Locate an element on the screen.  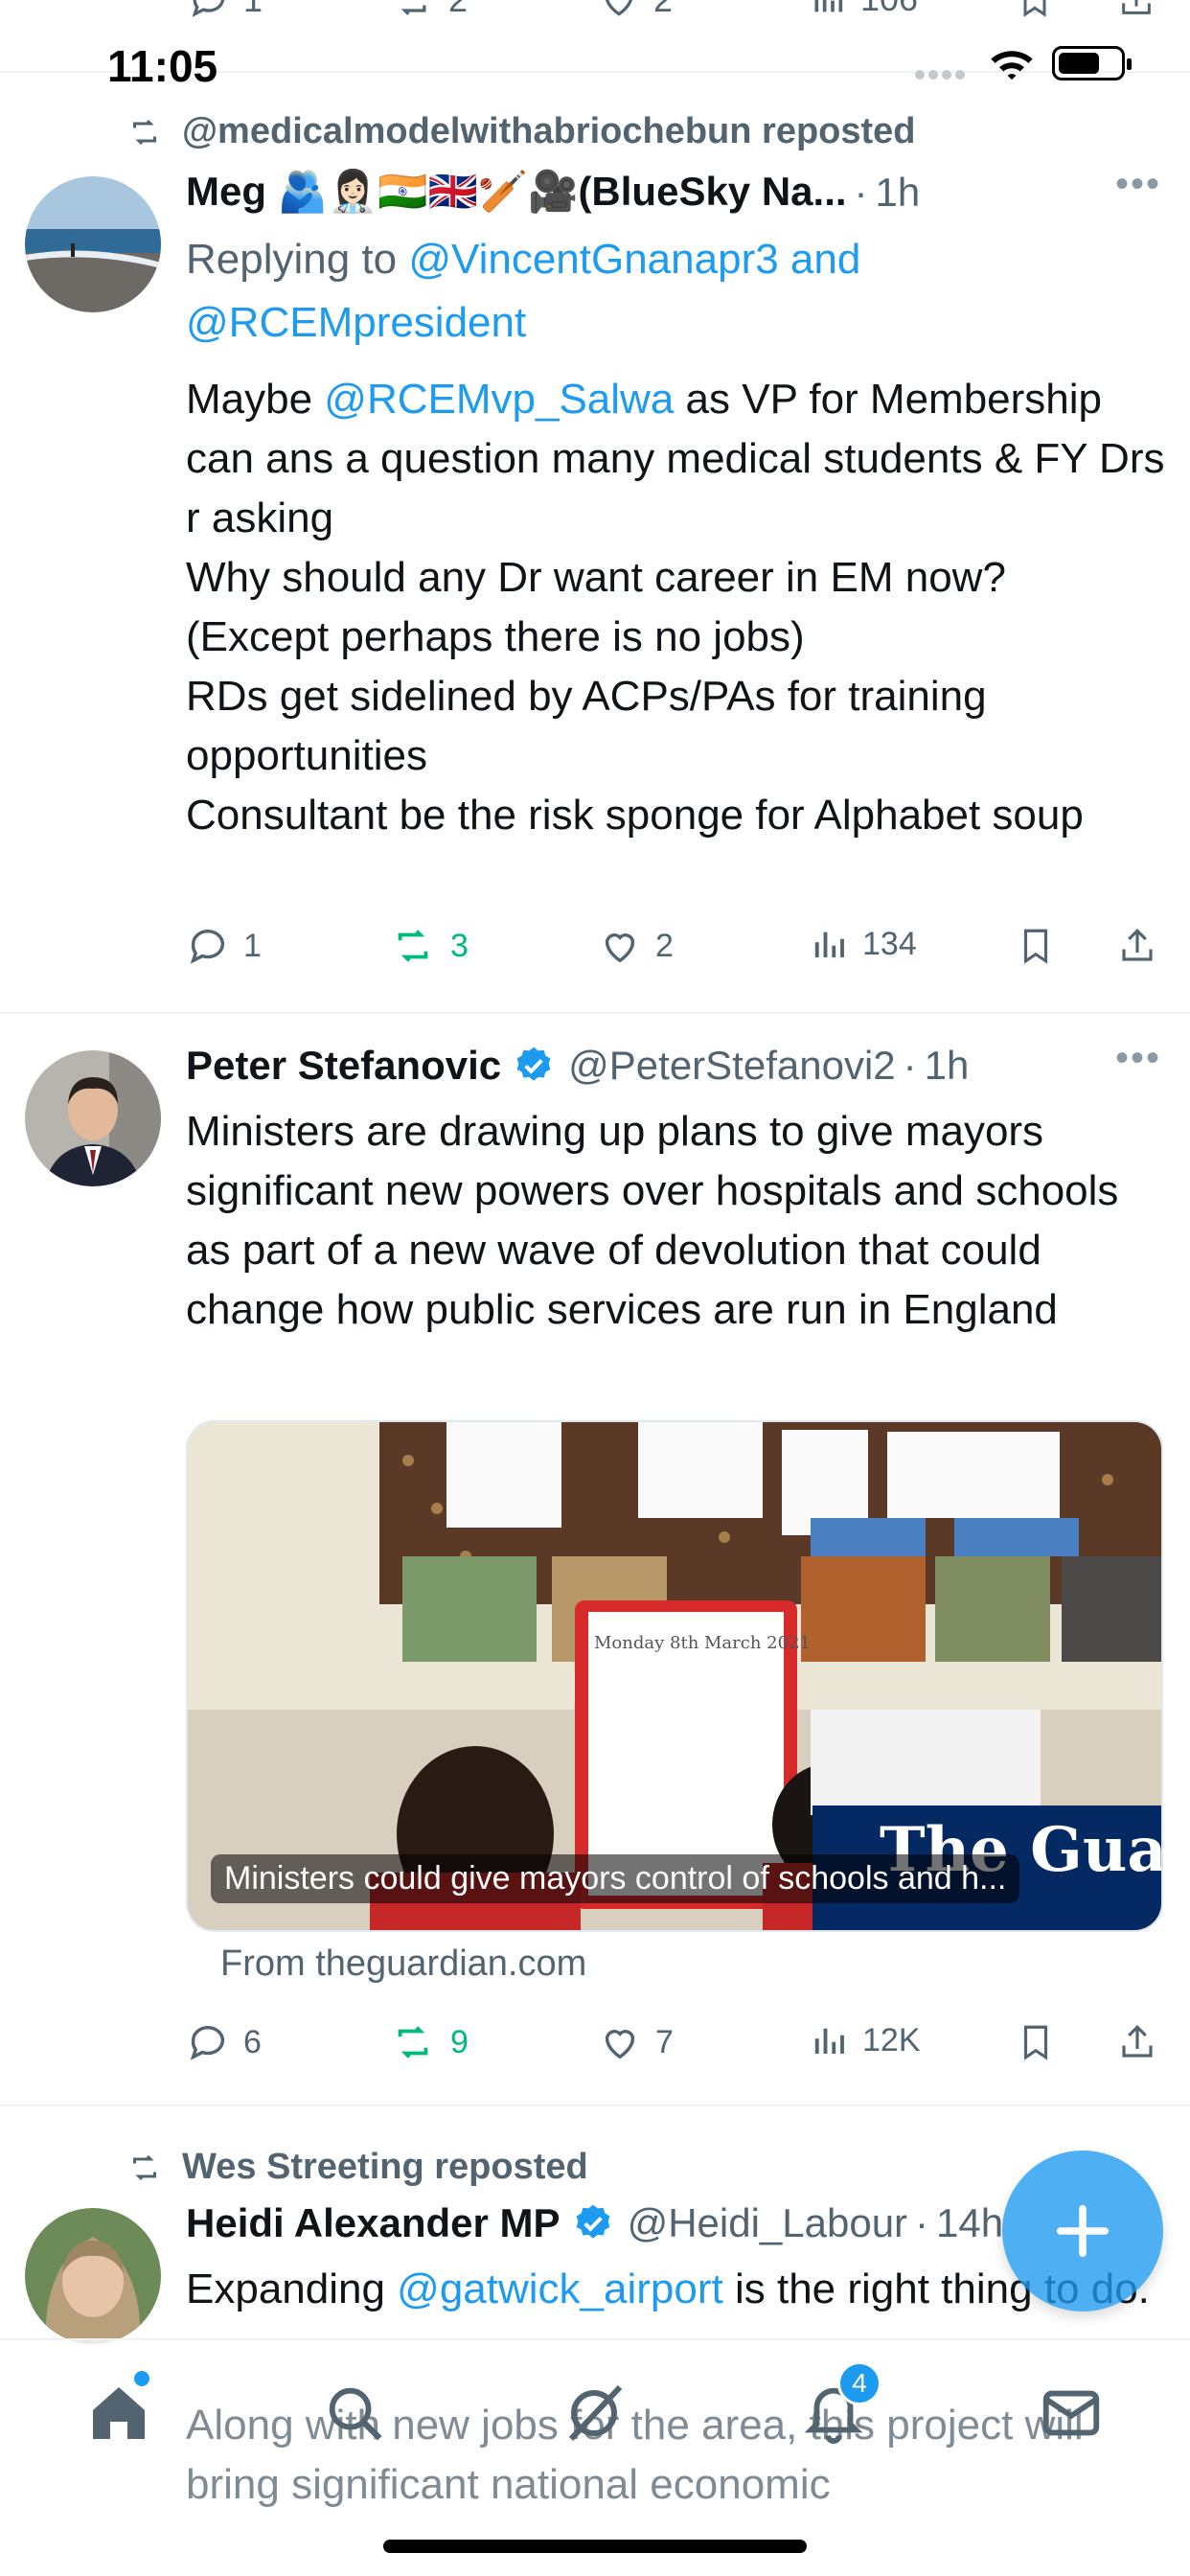
home-indicator is located at coordinates (595, 2546).